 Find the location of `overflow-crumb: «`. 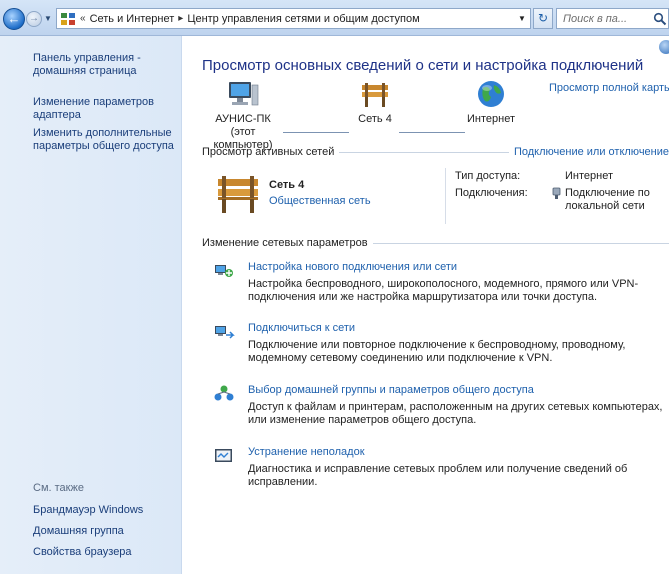

overflow-crumb: « is located at coordinates (83, 18).